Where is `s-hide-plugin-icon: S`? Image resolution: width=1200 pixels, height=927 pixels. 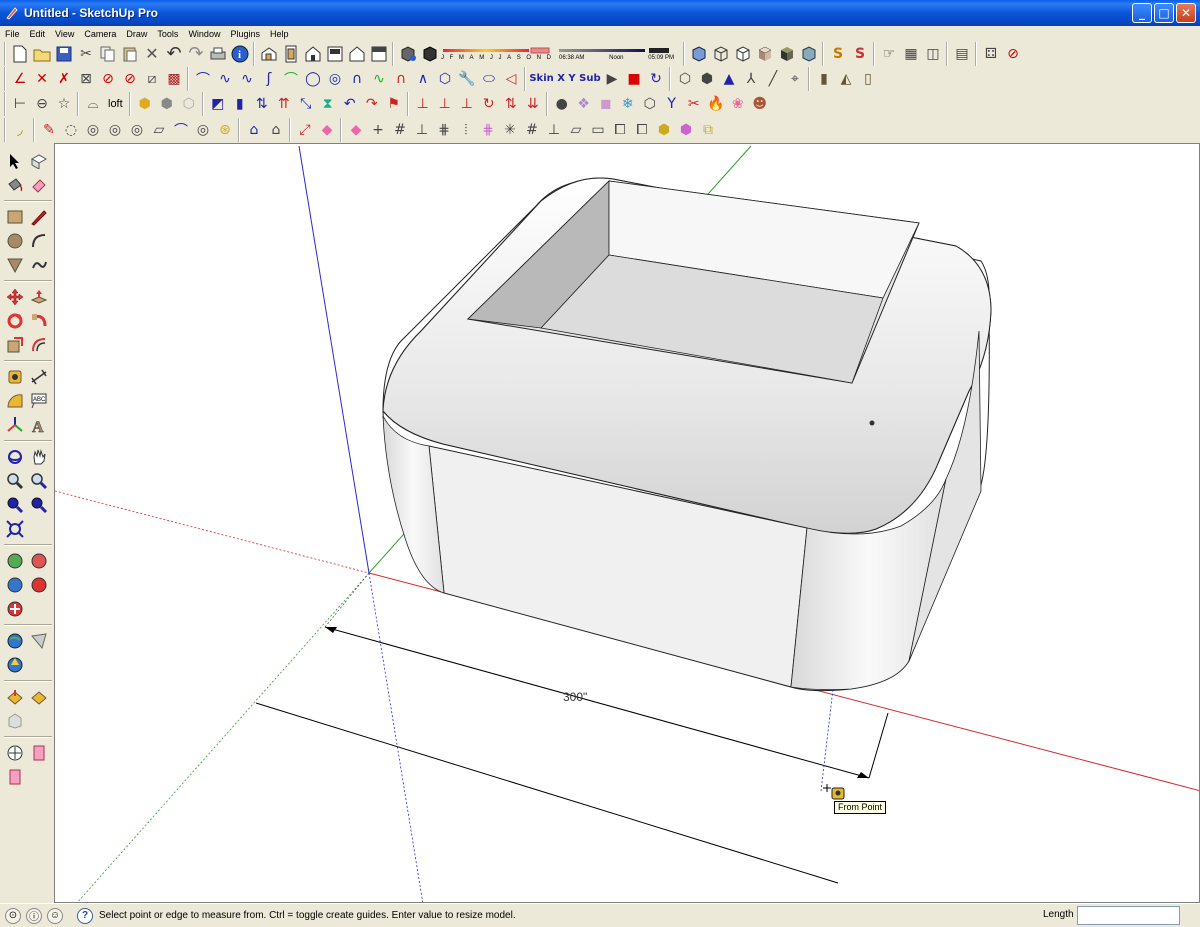
s-hide-plugin-icon: S is located at coordinates (860, 54).